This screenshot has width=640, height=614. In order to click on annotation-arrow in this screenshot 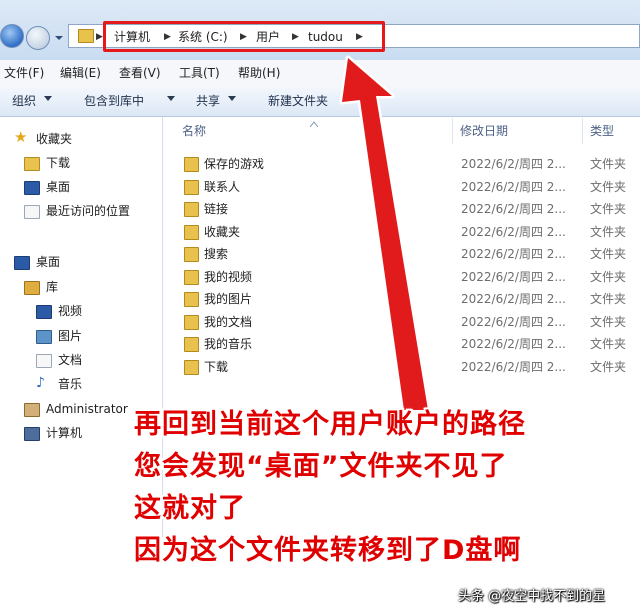, I will do `click(385, 234)`.